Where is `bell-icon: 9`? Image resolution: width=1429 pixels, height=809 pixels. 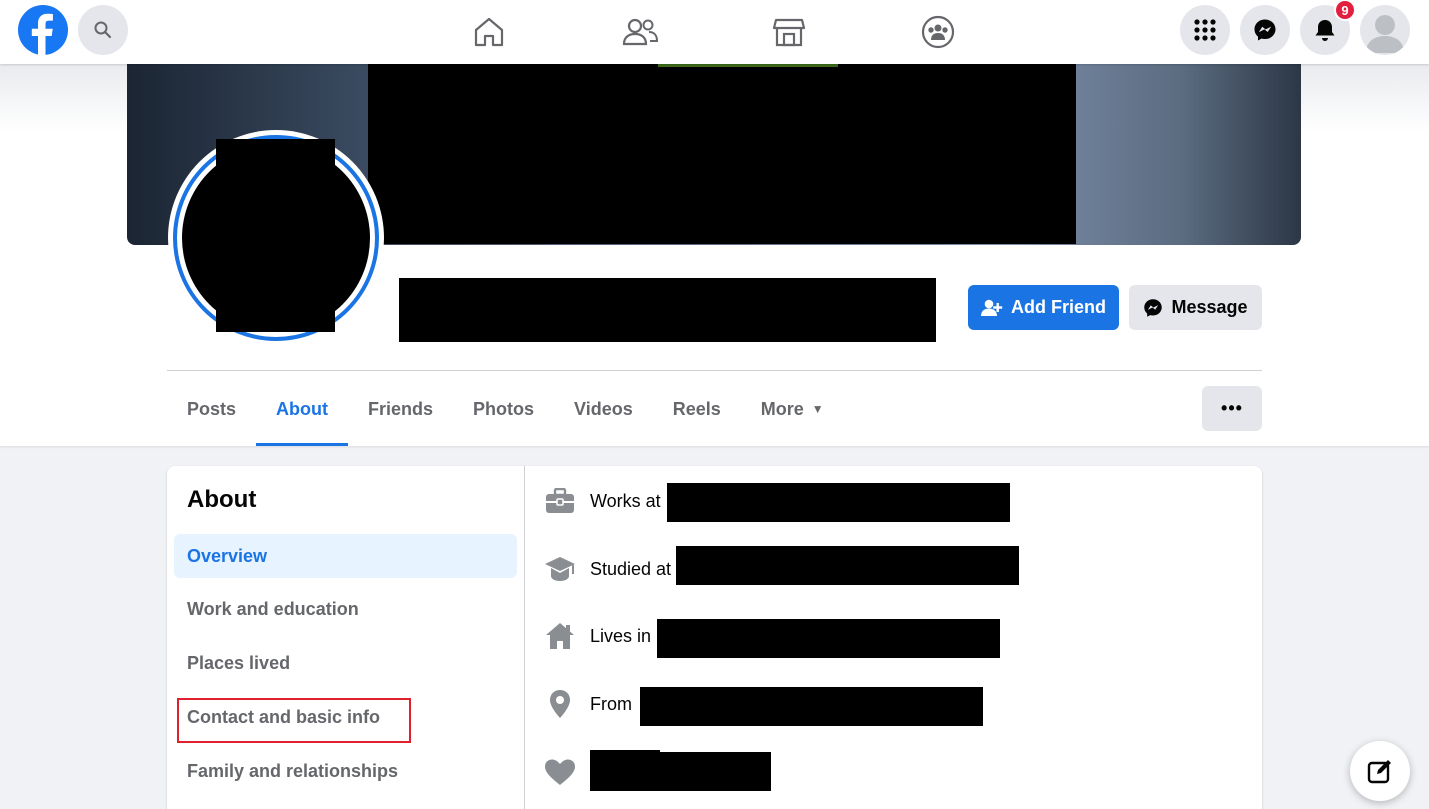
bell-icon: 9 is located at coordinates (1325, 30).